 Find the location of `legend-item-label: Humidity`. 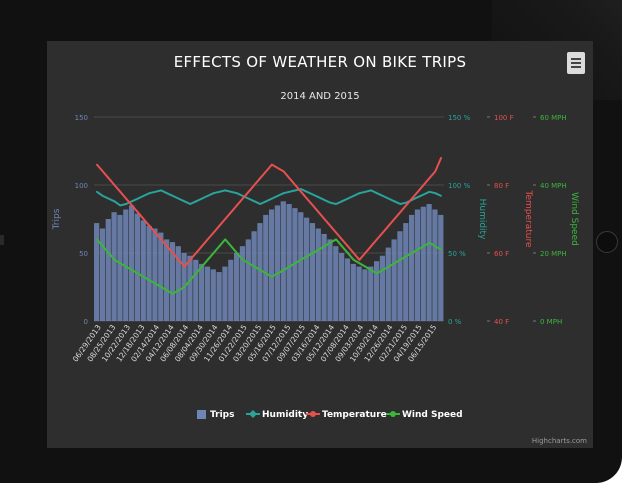

legend-item-label: Humidity is located at coordinates (285, 415).